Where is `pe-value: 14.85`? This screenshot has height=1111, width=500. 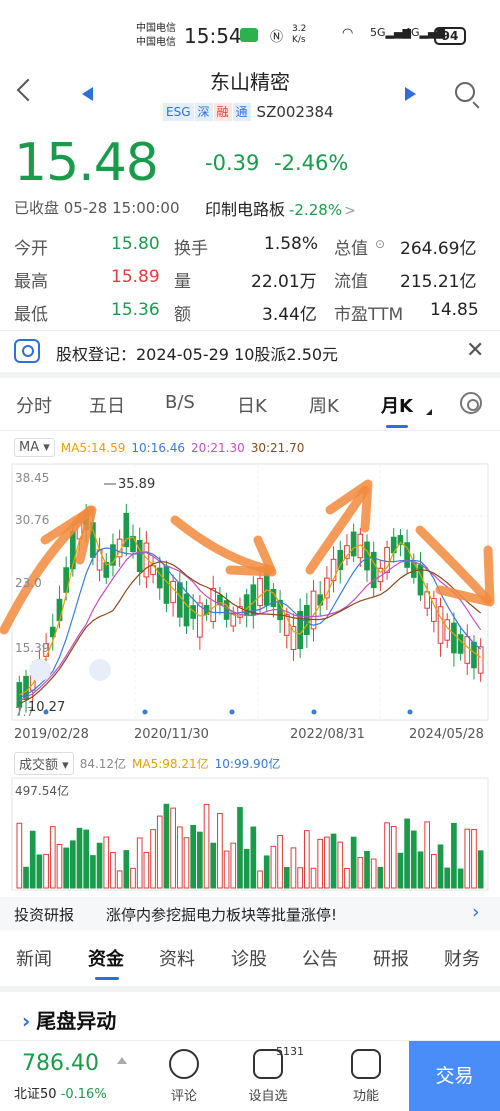
pe-value: 14.85 is located at coordinates (454, 310).